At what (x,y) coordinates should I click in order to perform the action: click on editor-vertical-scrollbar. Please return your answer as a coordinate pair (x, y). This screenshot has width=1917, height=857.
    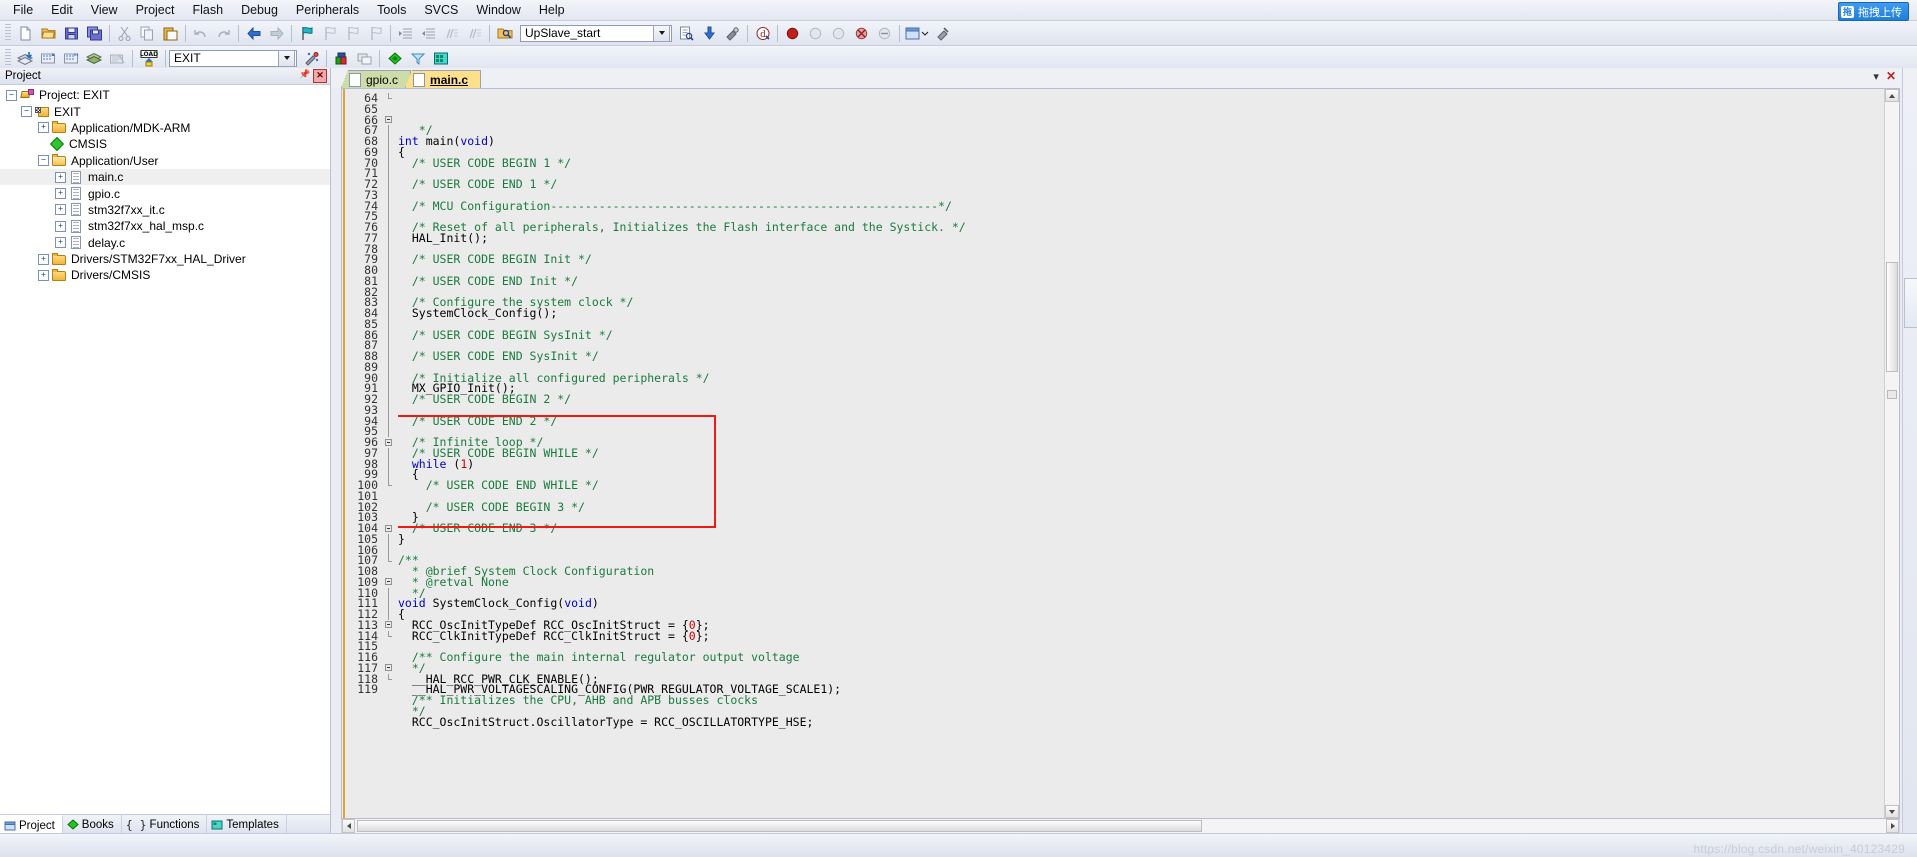
    Looking at the image, I should click on (1891, 453).